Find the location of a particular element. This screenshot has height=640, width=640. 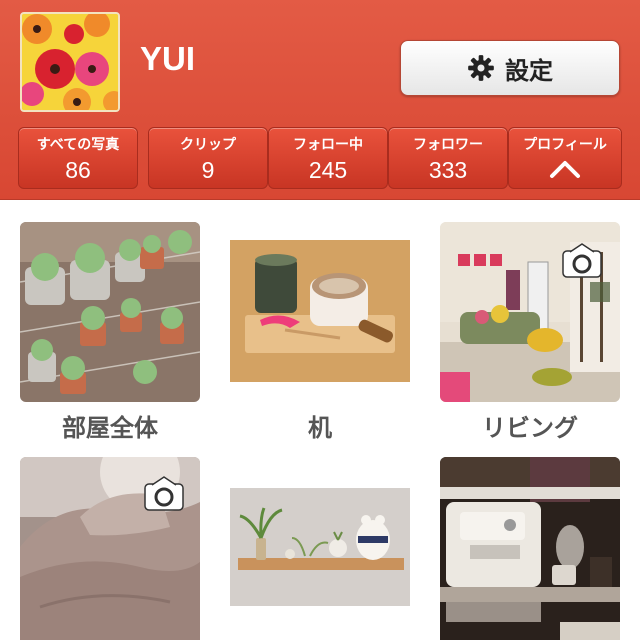

album-caption: リビング is located at coordinates (530, 428).